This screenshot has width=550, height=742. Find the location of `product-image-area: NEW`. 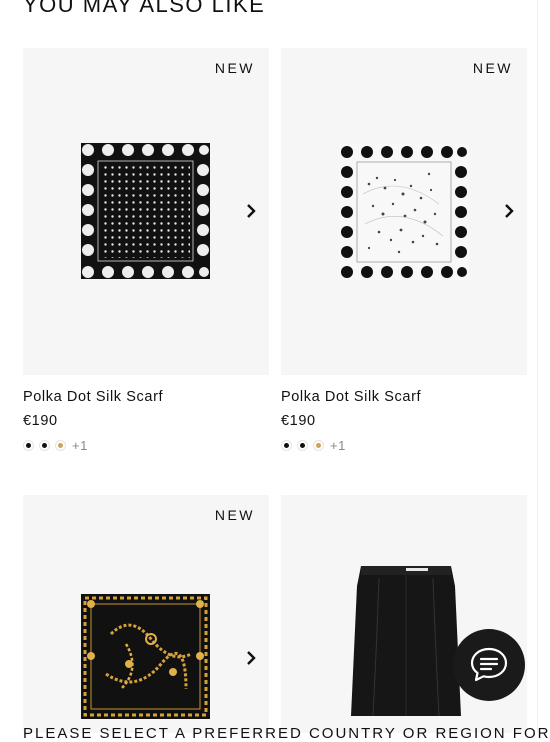

product-image-area: NEW is located at coordinates (146, 614).